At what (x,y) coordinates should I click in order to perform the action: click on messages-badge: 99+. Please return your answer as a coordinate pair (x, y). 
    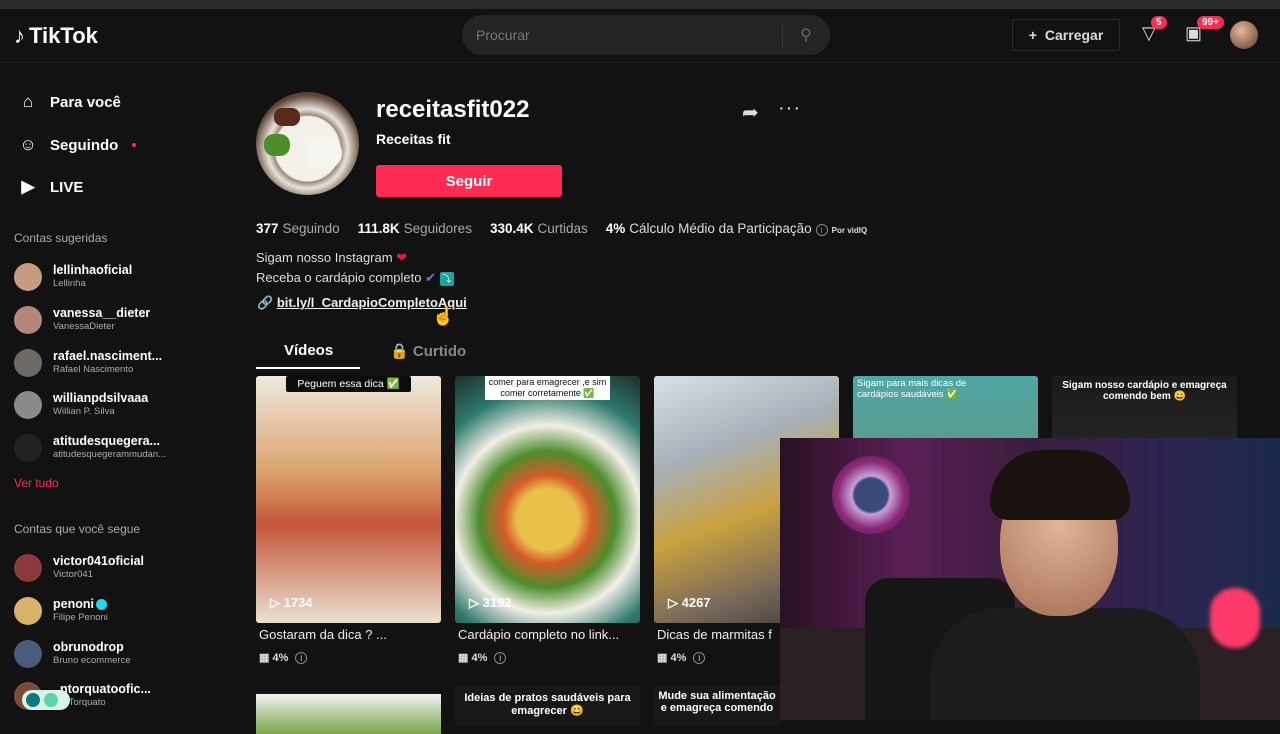
    Looking at the image, I should click on (1210, 22).